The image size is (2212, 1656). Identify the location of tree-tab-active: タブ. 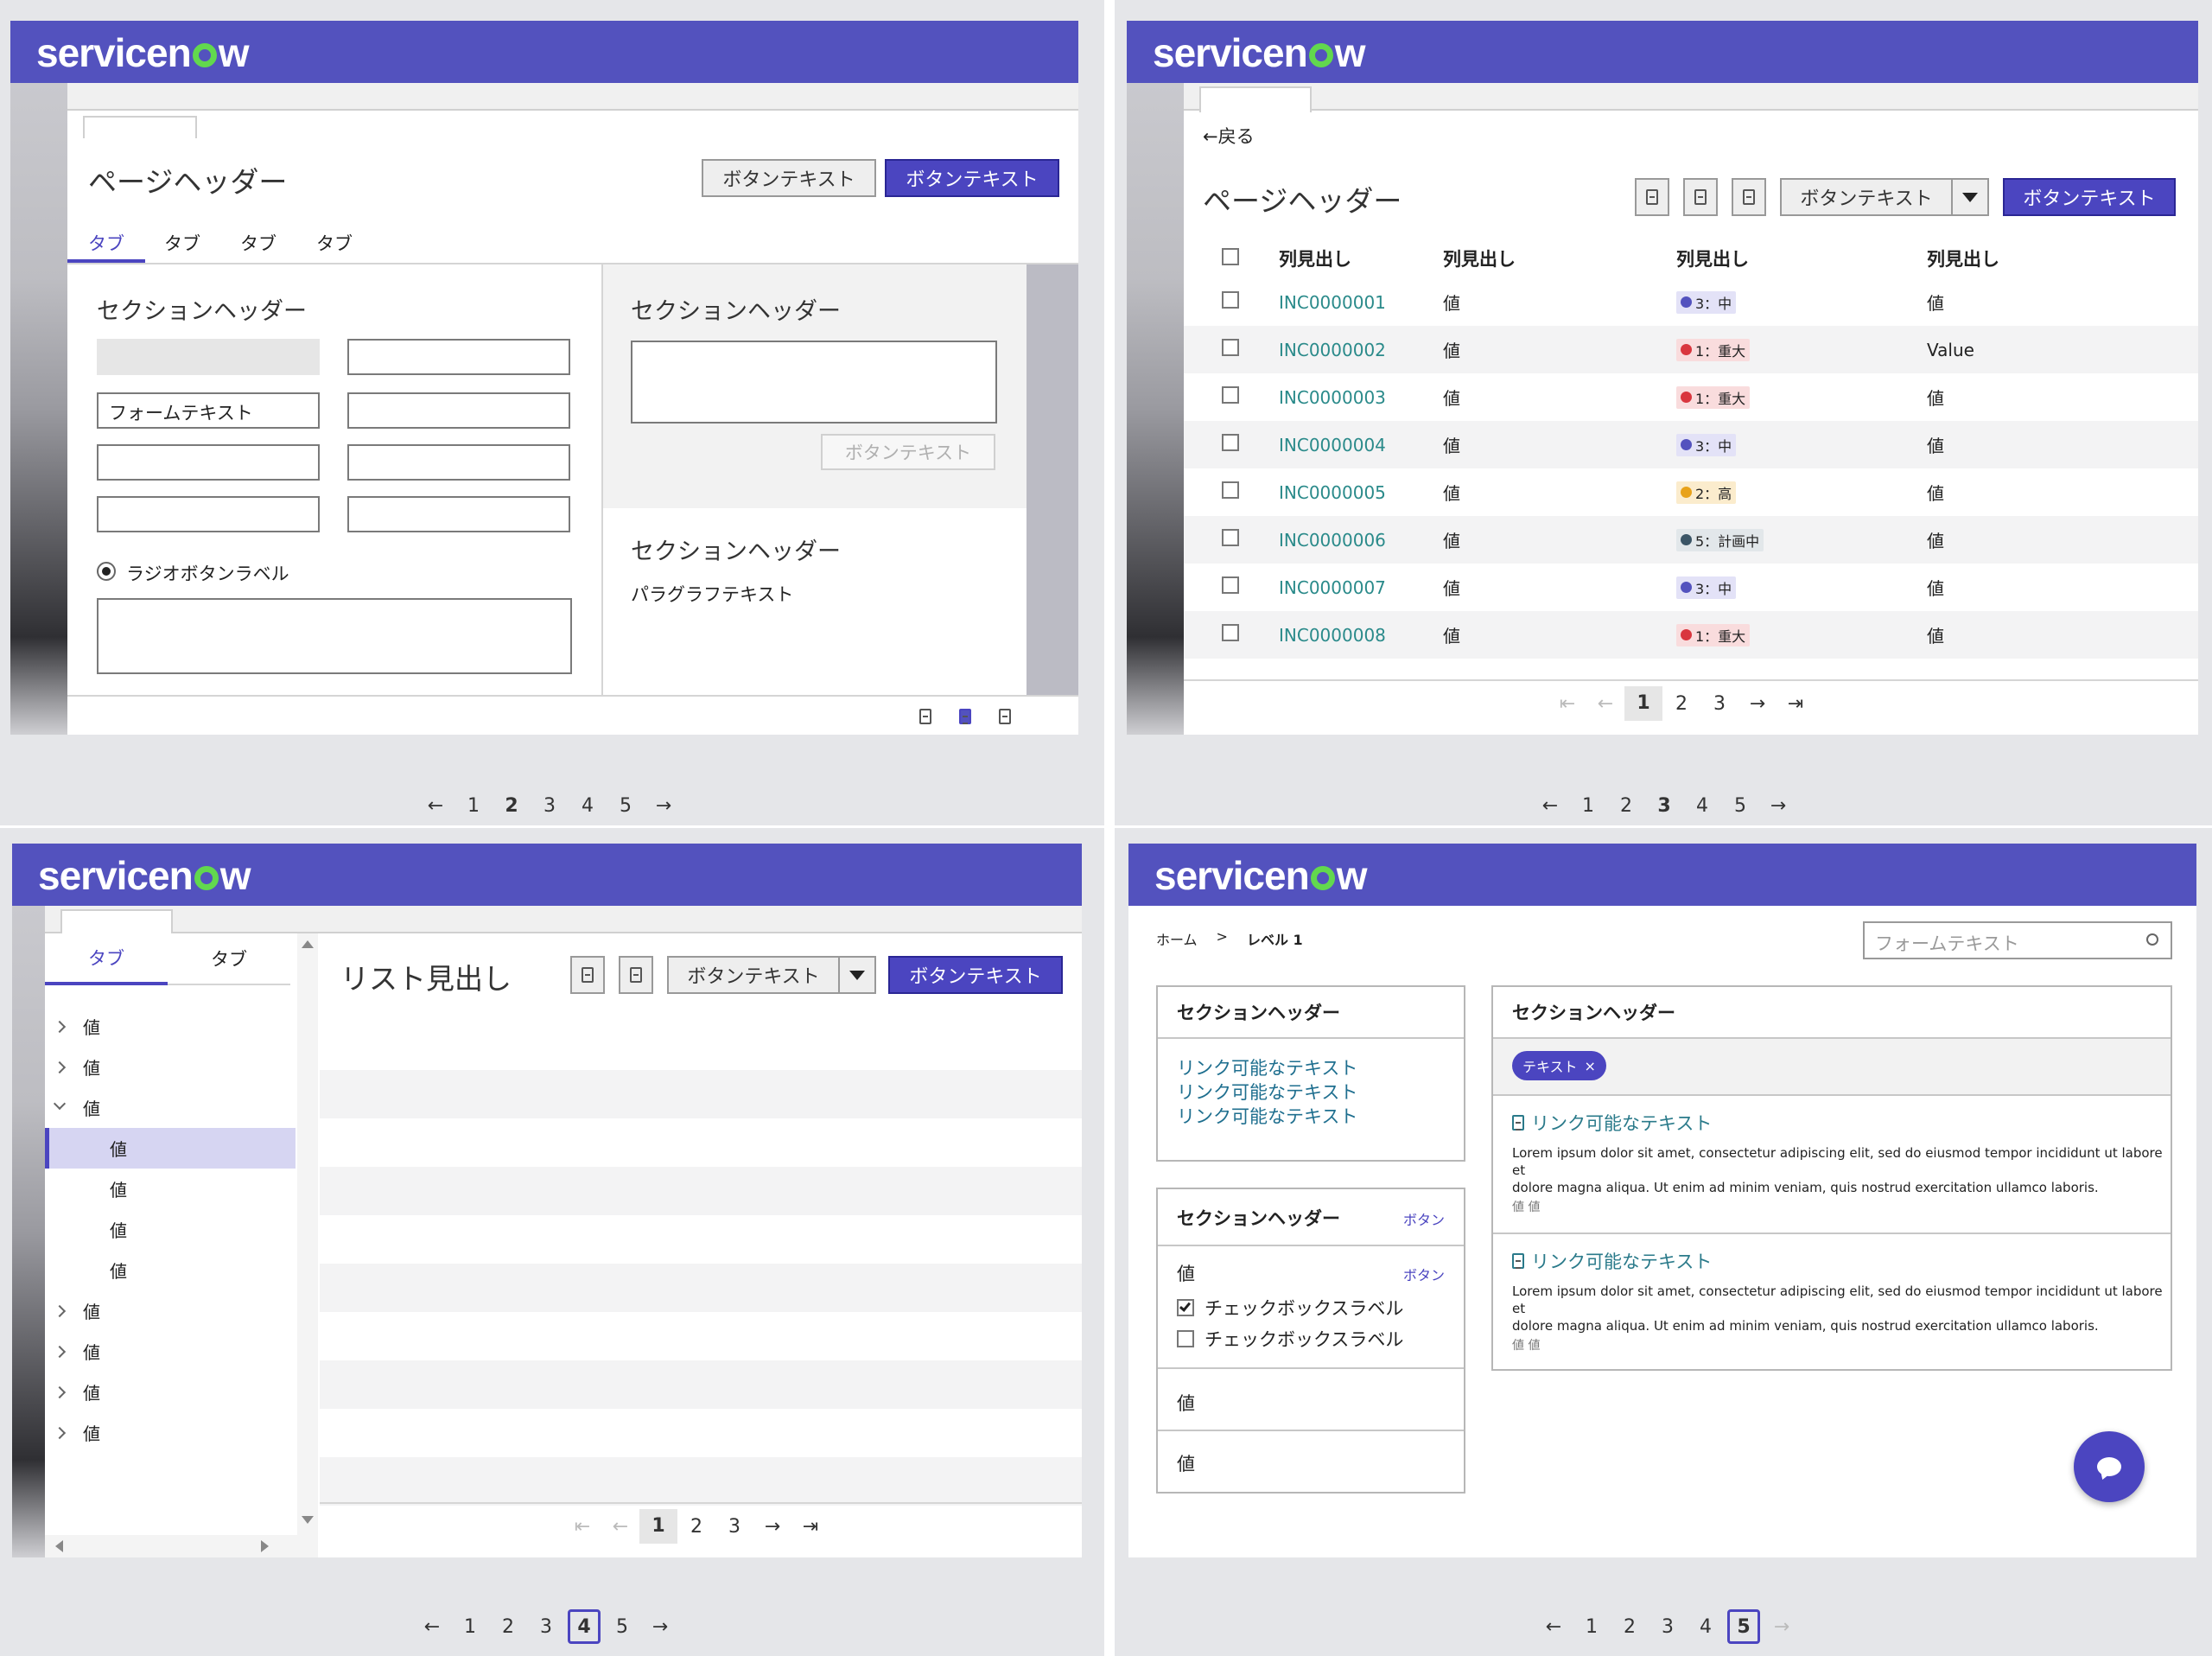
(106, 959).